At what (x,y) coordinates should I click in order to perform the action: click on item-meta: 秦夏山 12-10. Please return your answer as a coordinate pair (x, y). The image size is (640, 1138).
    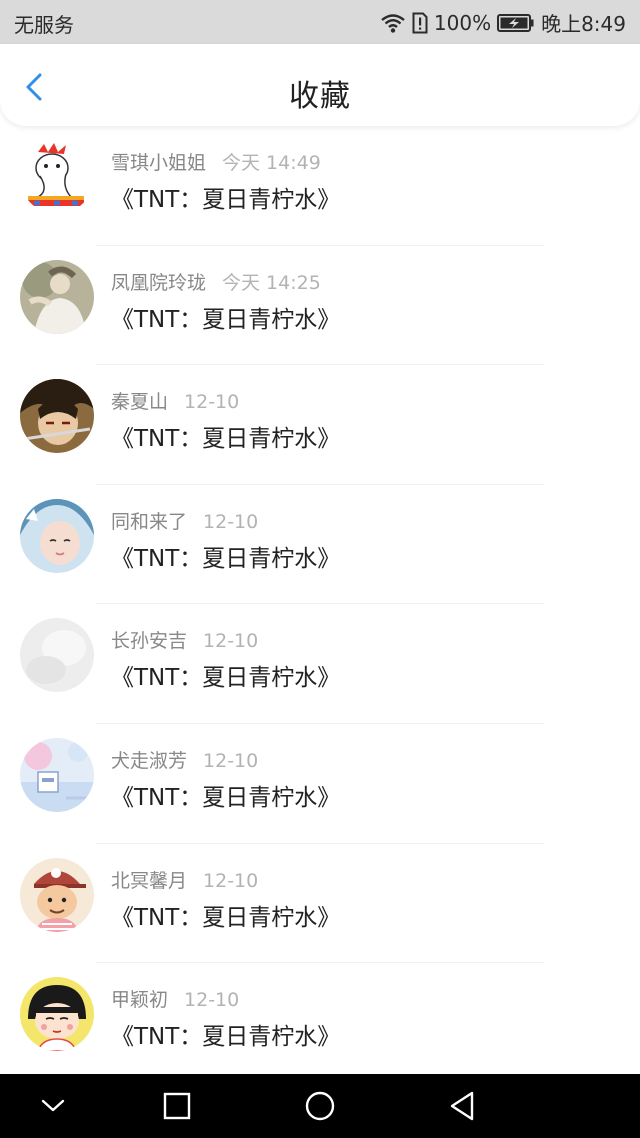
    Looking at the image, I should click on (175, 400).